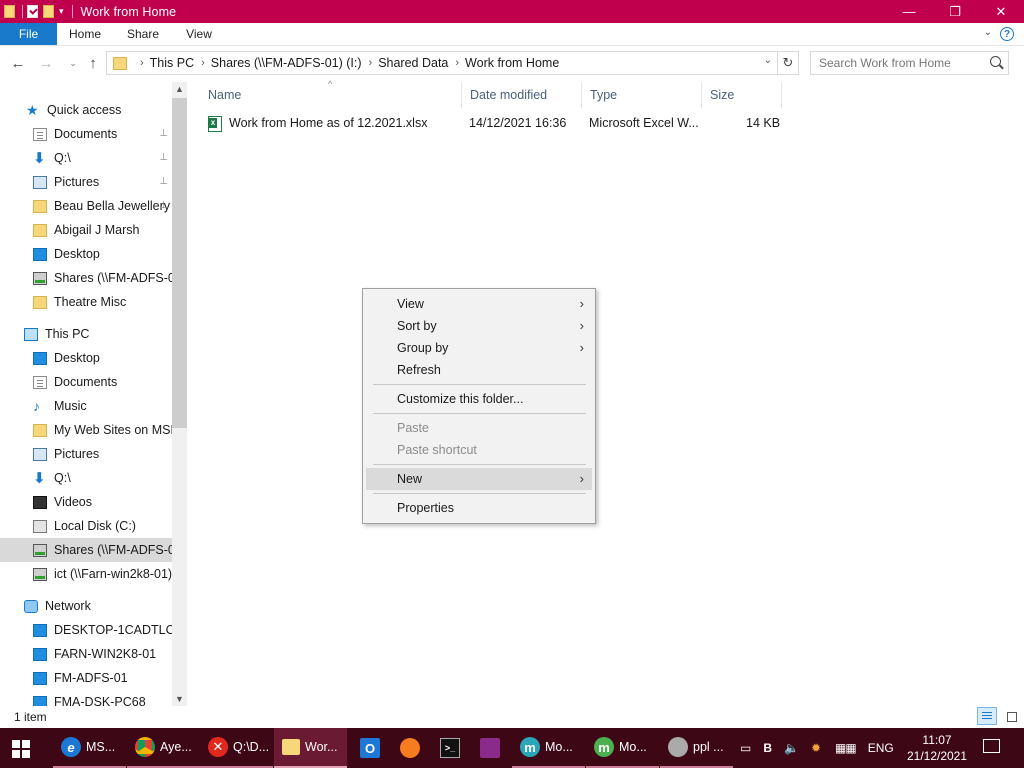  Describe the element at coordinates (86, 526) in the screenshot. I see `nav-item-pc-local-disk: Local Disk (C:)` at that location.